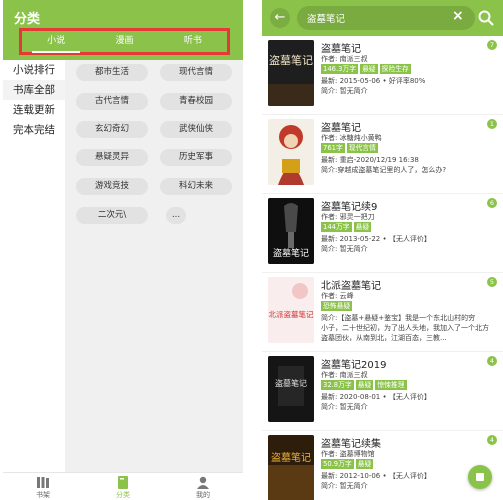 This screenshot has width=503, height=500. What do you see at coordinates (348, 217) in the screenshot?
I see `book-author: 作者: 邪灵一把刀` at bounding box center [348, 217].